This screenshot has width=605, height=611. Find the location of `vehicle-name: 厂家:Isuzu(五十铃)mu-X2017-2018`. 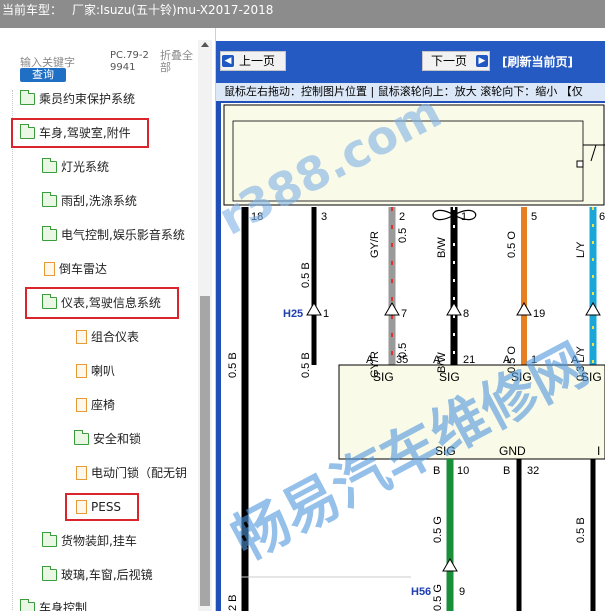

vehicle-name: 厂家:Isuzu(五十铃)mu-X2017-2018 is located at coordinates (173, 10).